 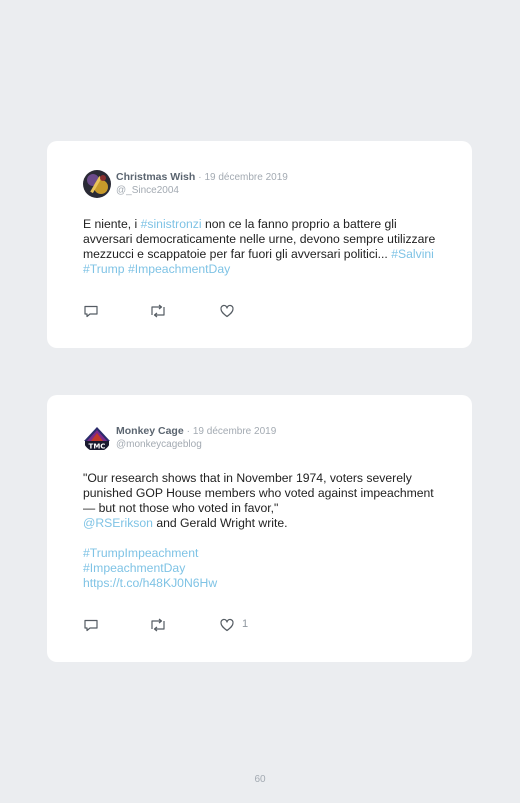 I want to click on mention-link: @RSErikson, so click(x=118, y=523).